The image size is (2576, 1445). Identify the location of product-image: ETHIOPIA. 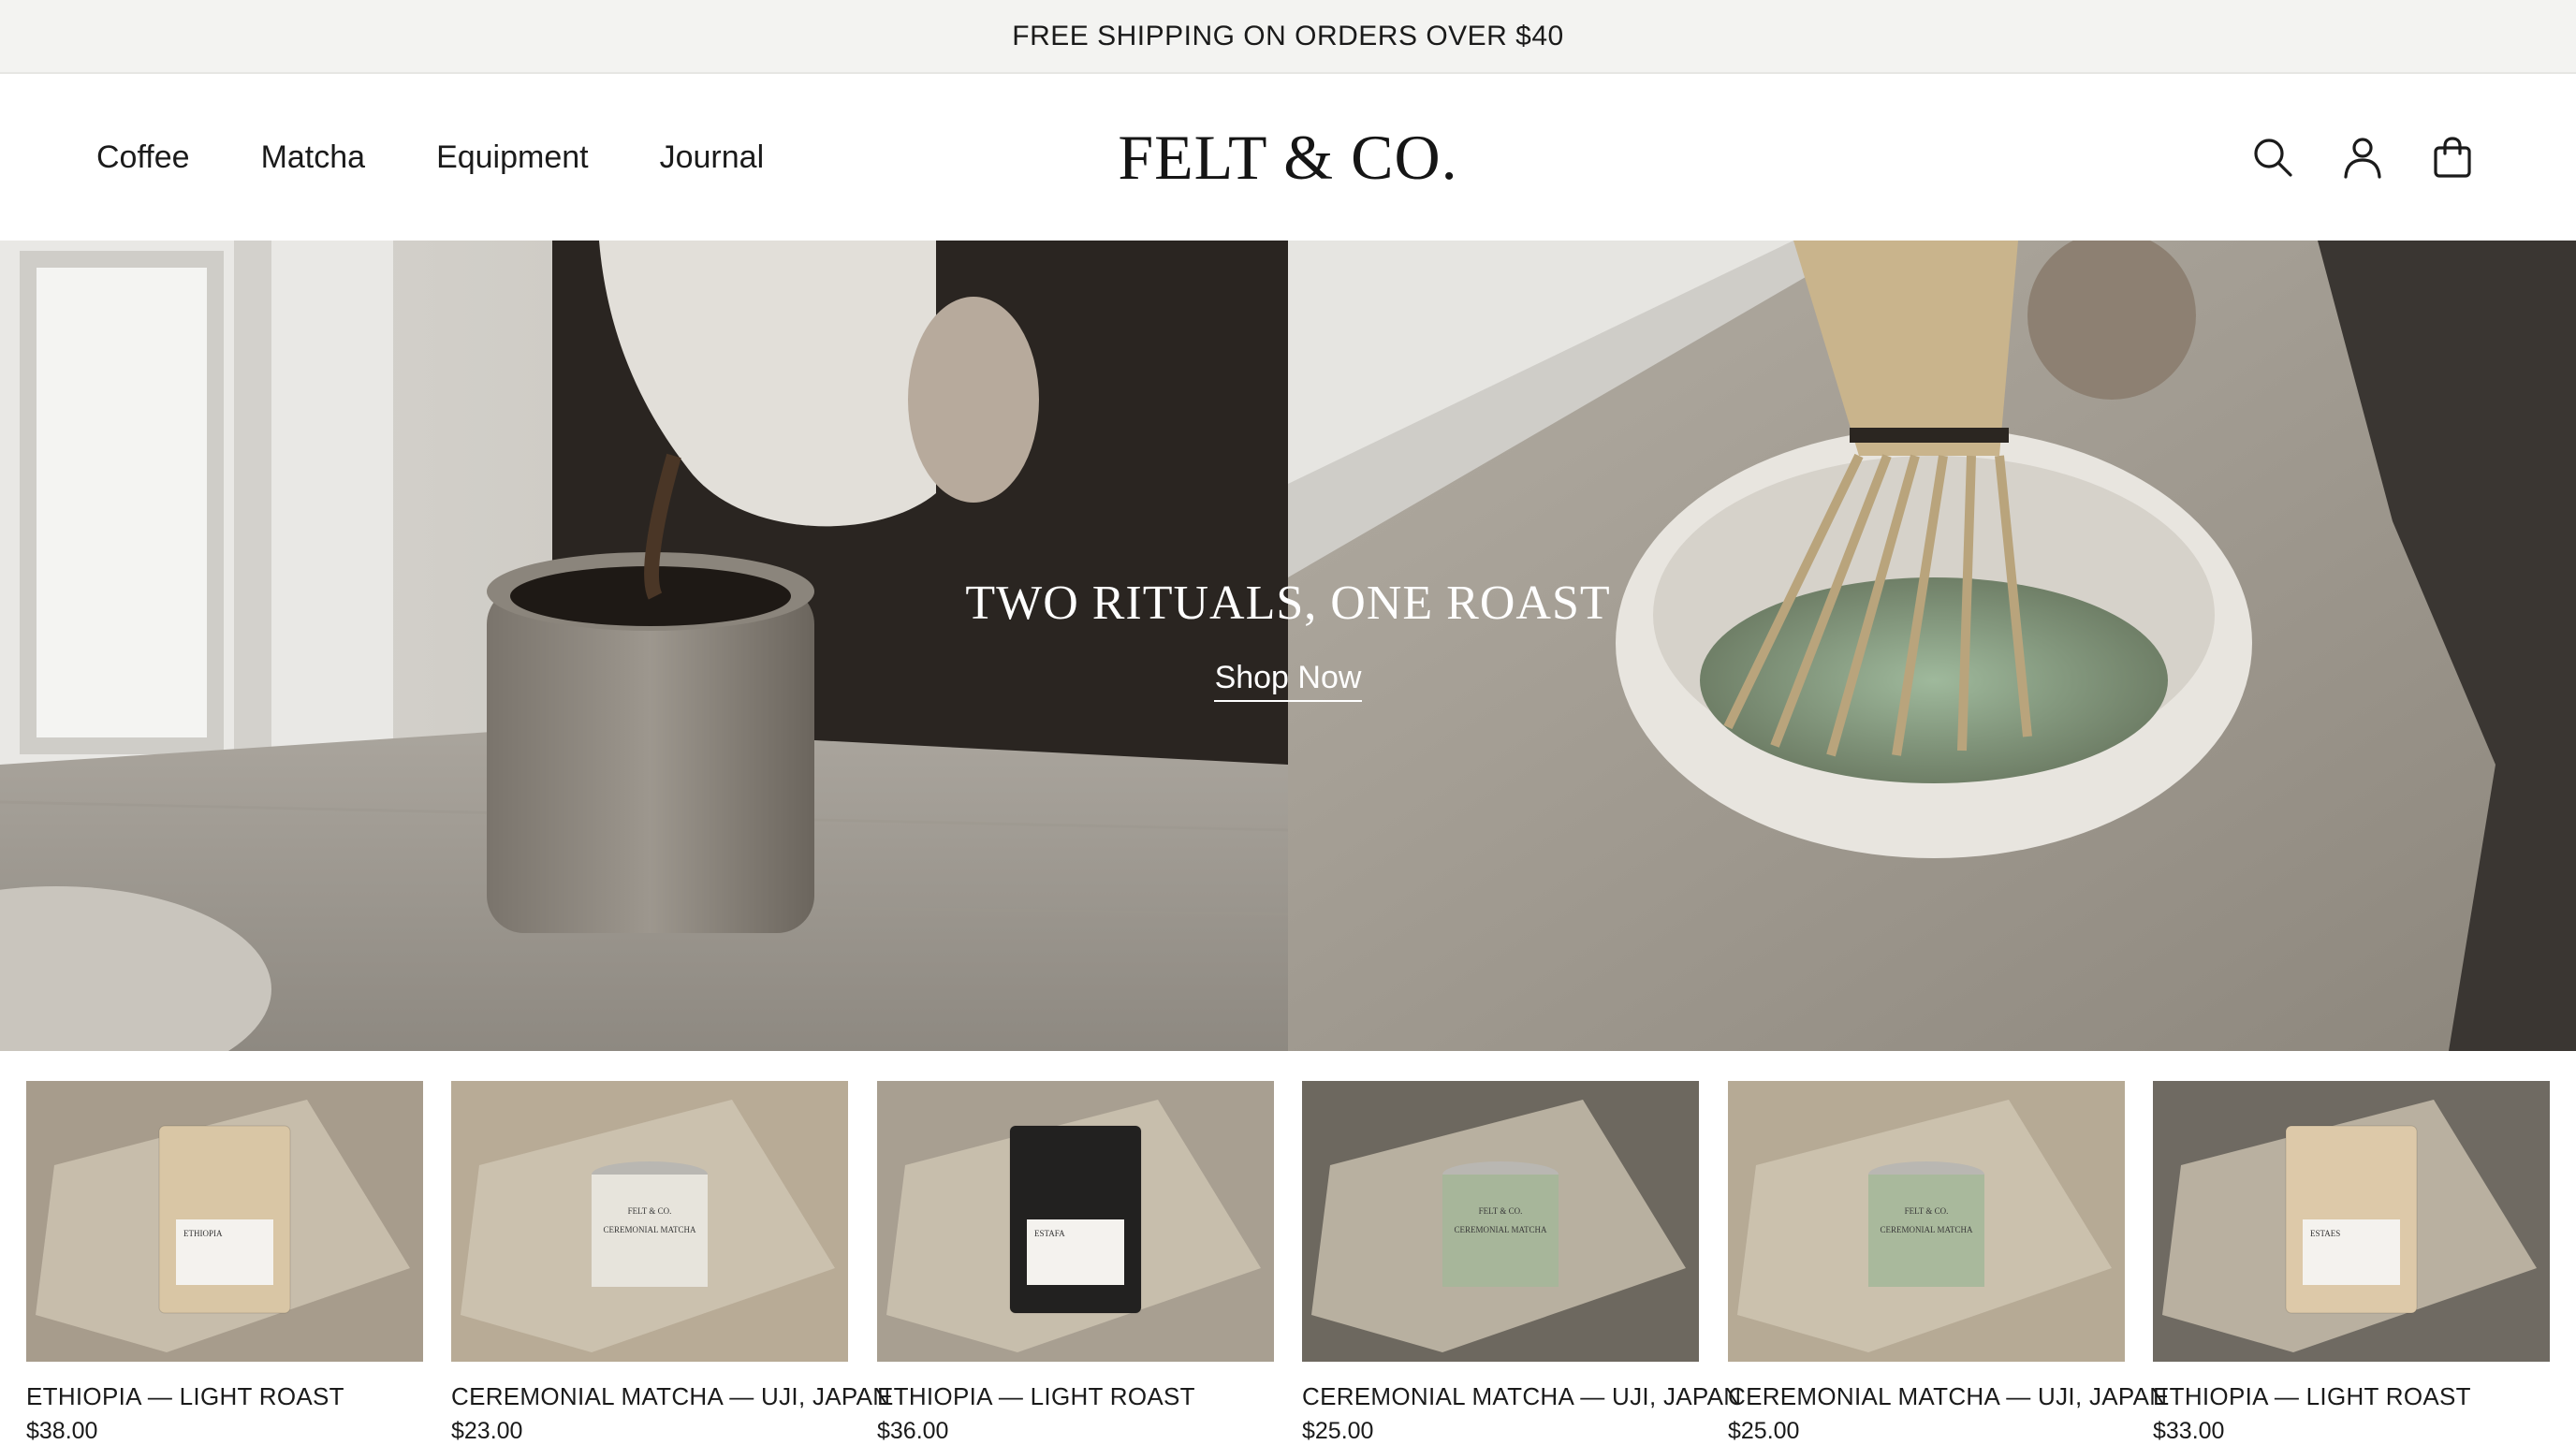
(224, 1221).